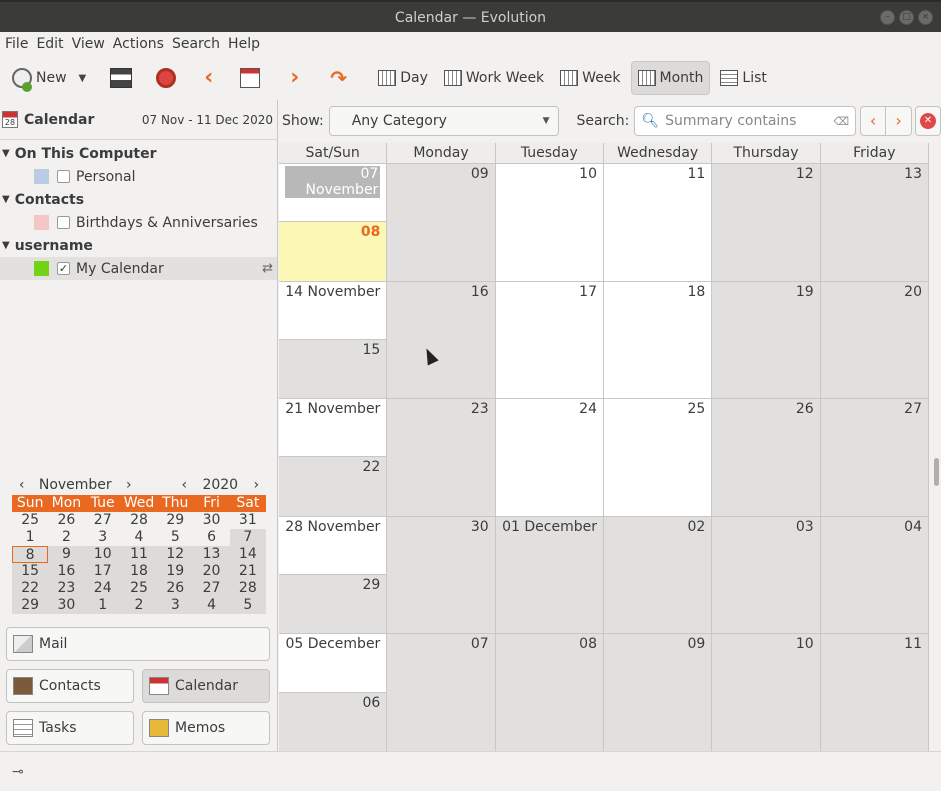 The image size is (941, 791). What do you see at coordinates (66, 571) in the screenshot?
I see `mini-day: 16` at bounding box center [66, 571].